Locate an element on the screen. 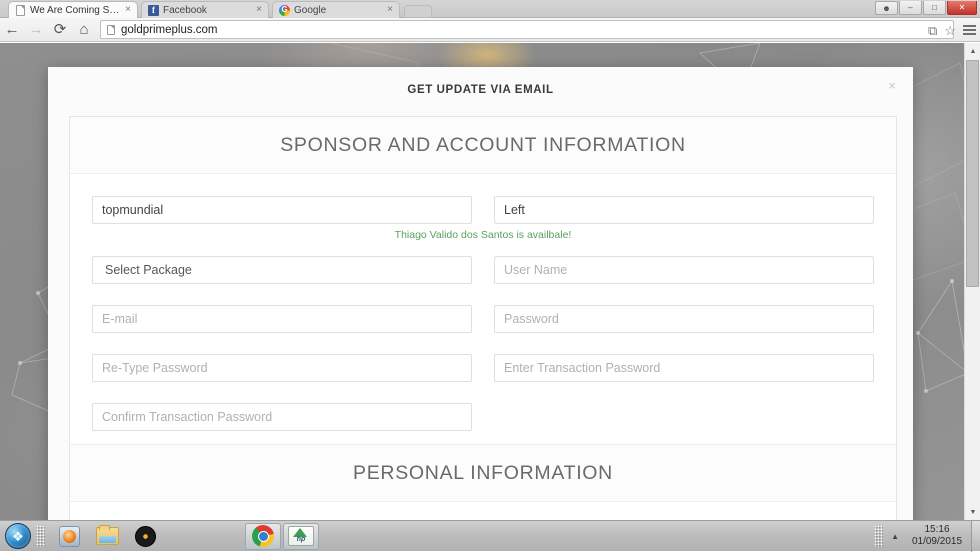 Image resolution: width=980 pixels, height=552 pixels. form-col-left: Re-Type Password is located at coordinates (282, 368).